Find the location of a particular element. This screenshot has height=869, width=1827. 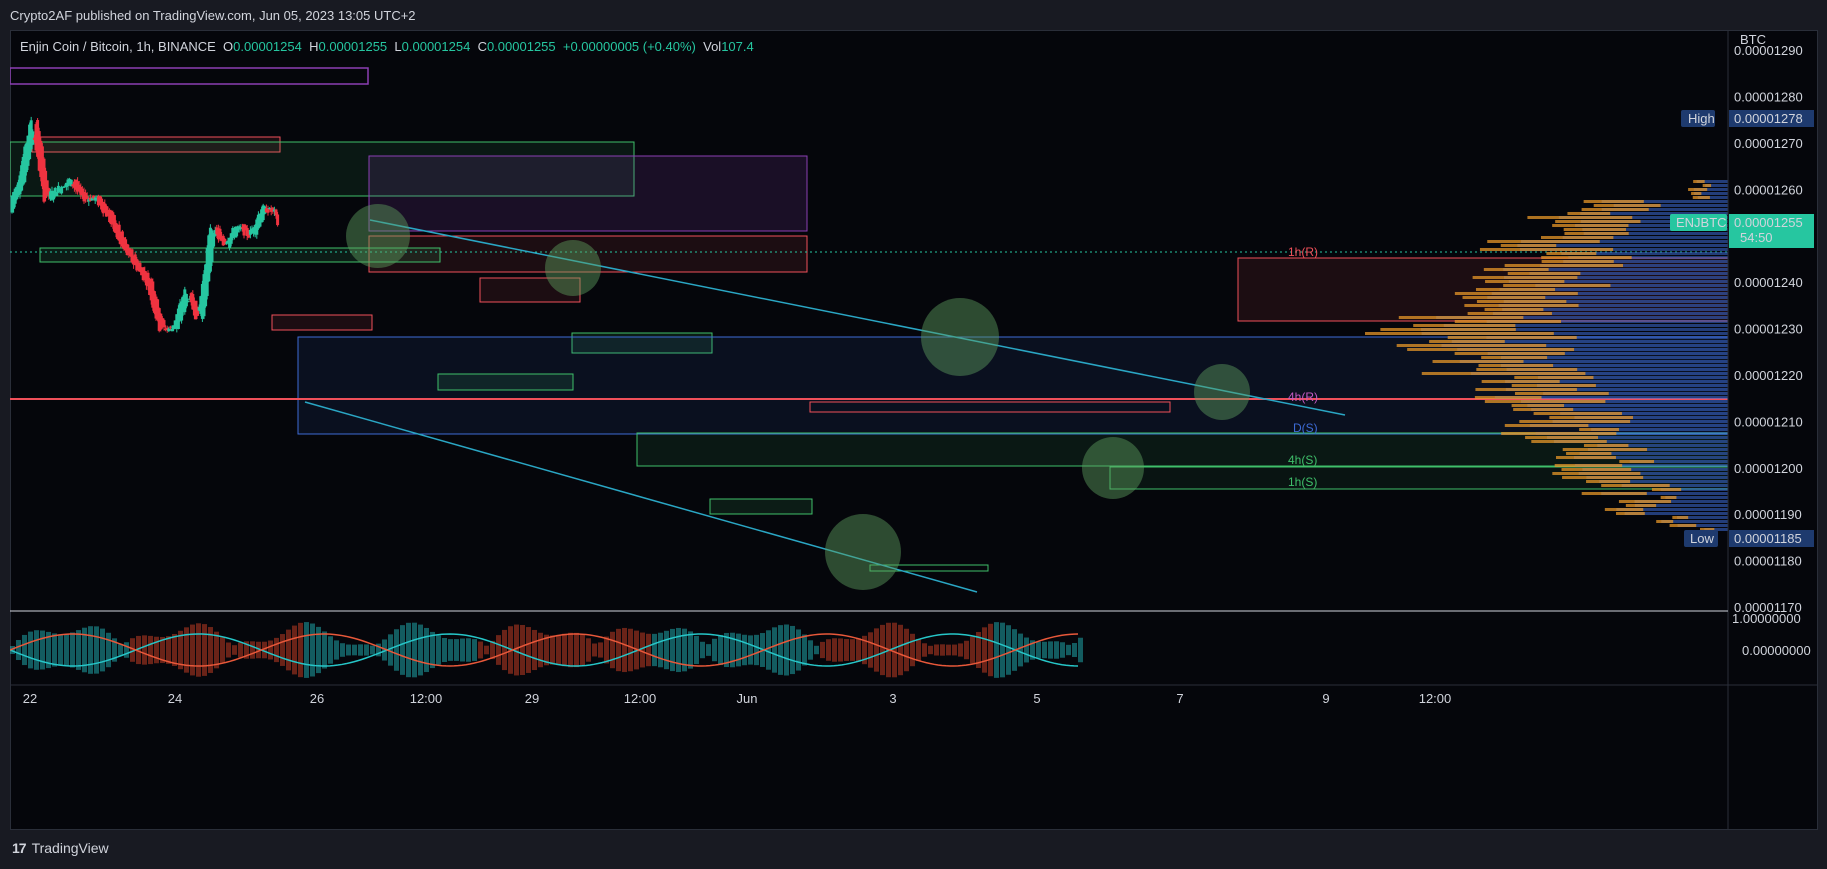

level-label-4h-s: 4h(S) is located at coordinates (1302, 460).